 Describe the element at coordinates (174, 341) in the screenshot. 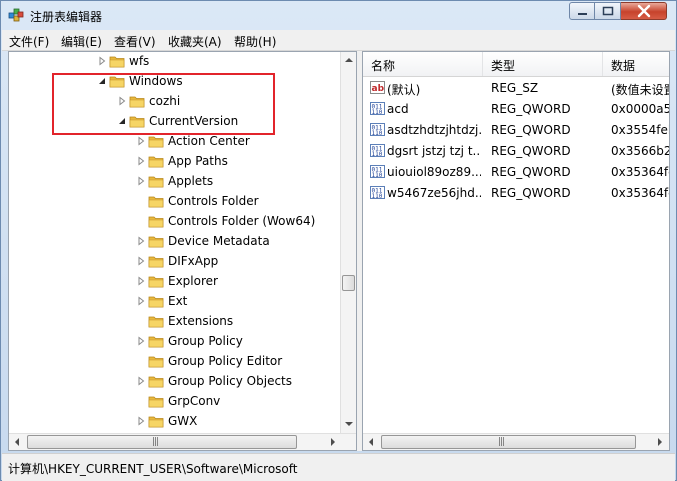

I see `tree-item: Group Policy` at that location.